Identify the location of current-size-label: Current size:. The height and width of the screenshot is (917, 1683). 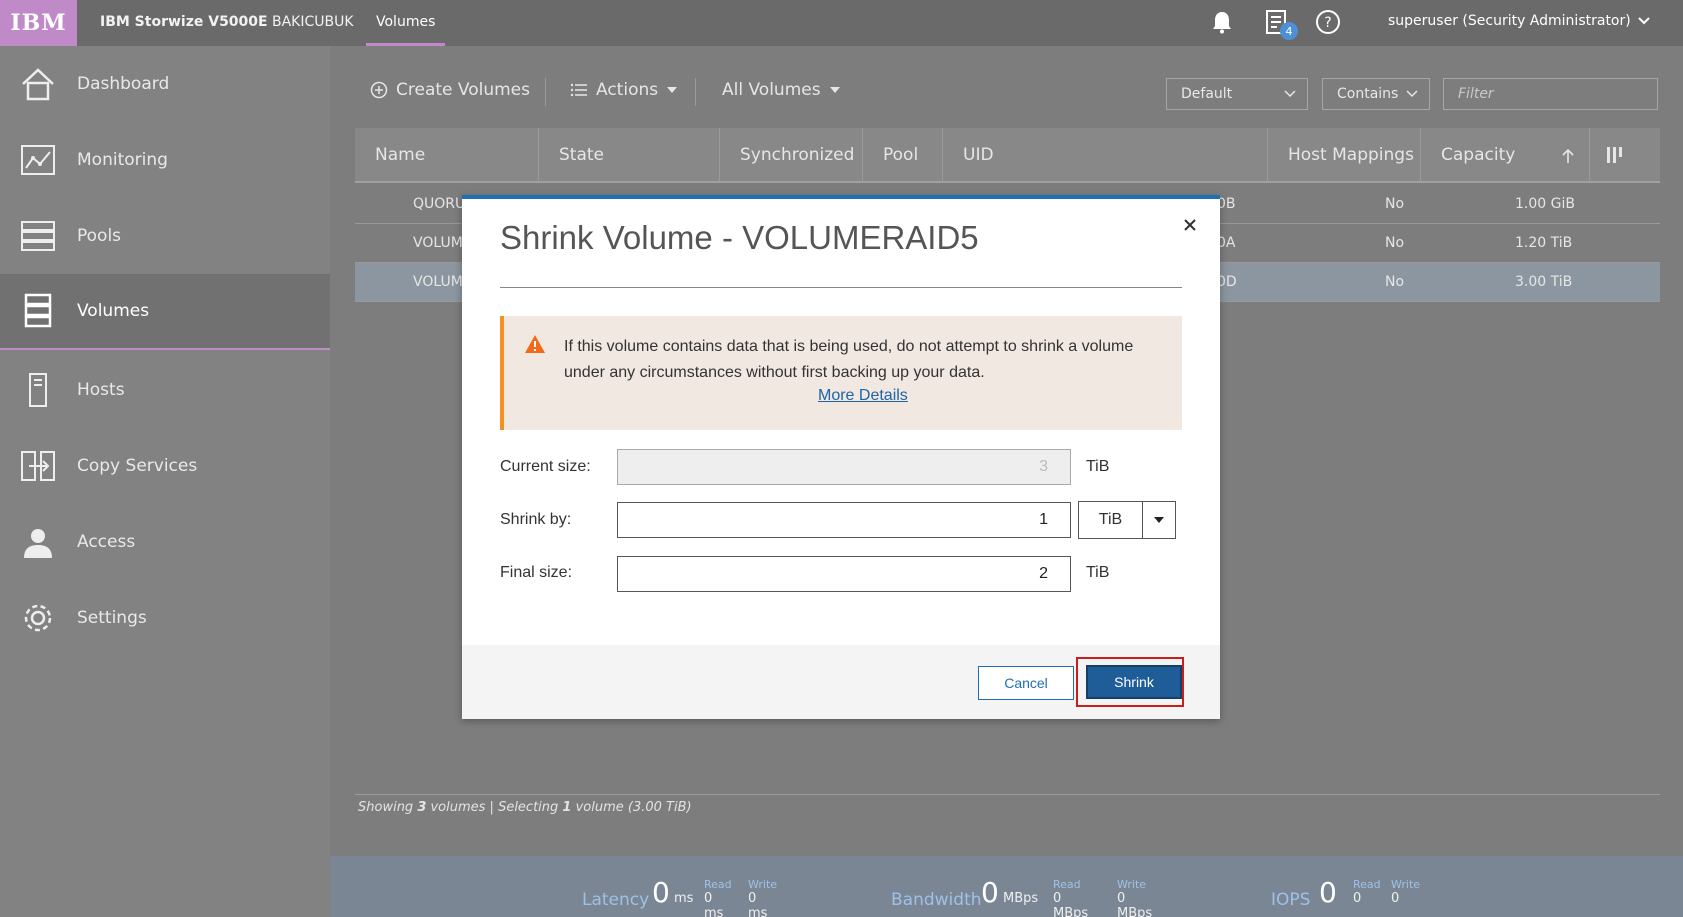
(545, 466).